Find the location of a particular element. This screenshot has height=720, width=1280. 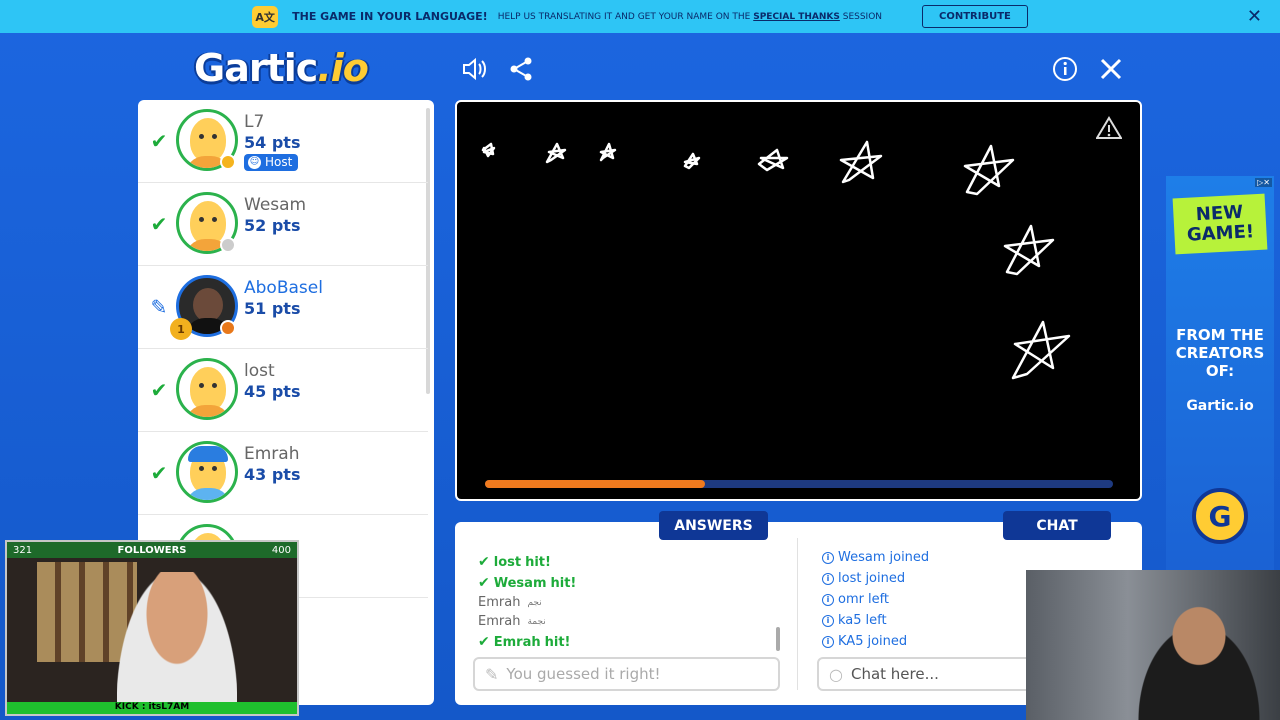

round-timer-fill is located at coordinates (595, 484).